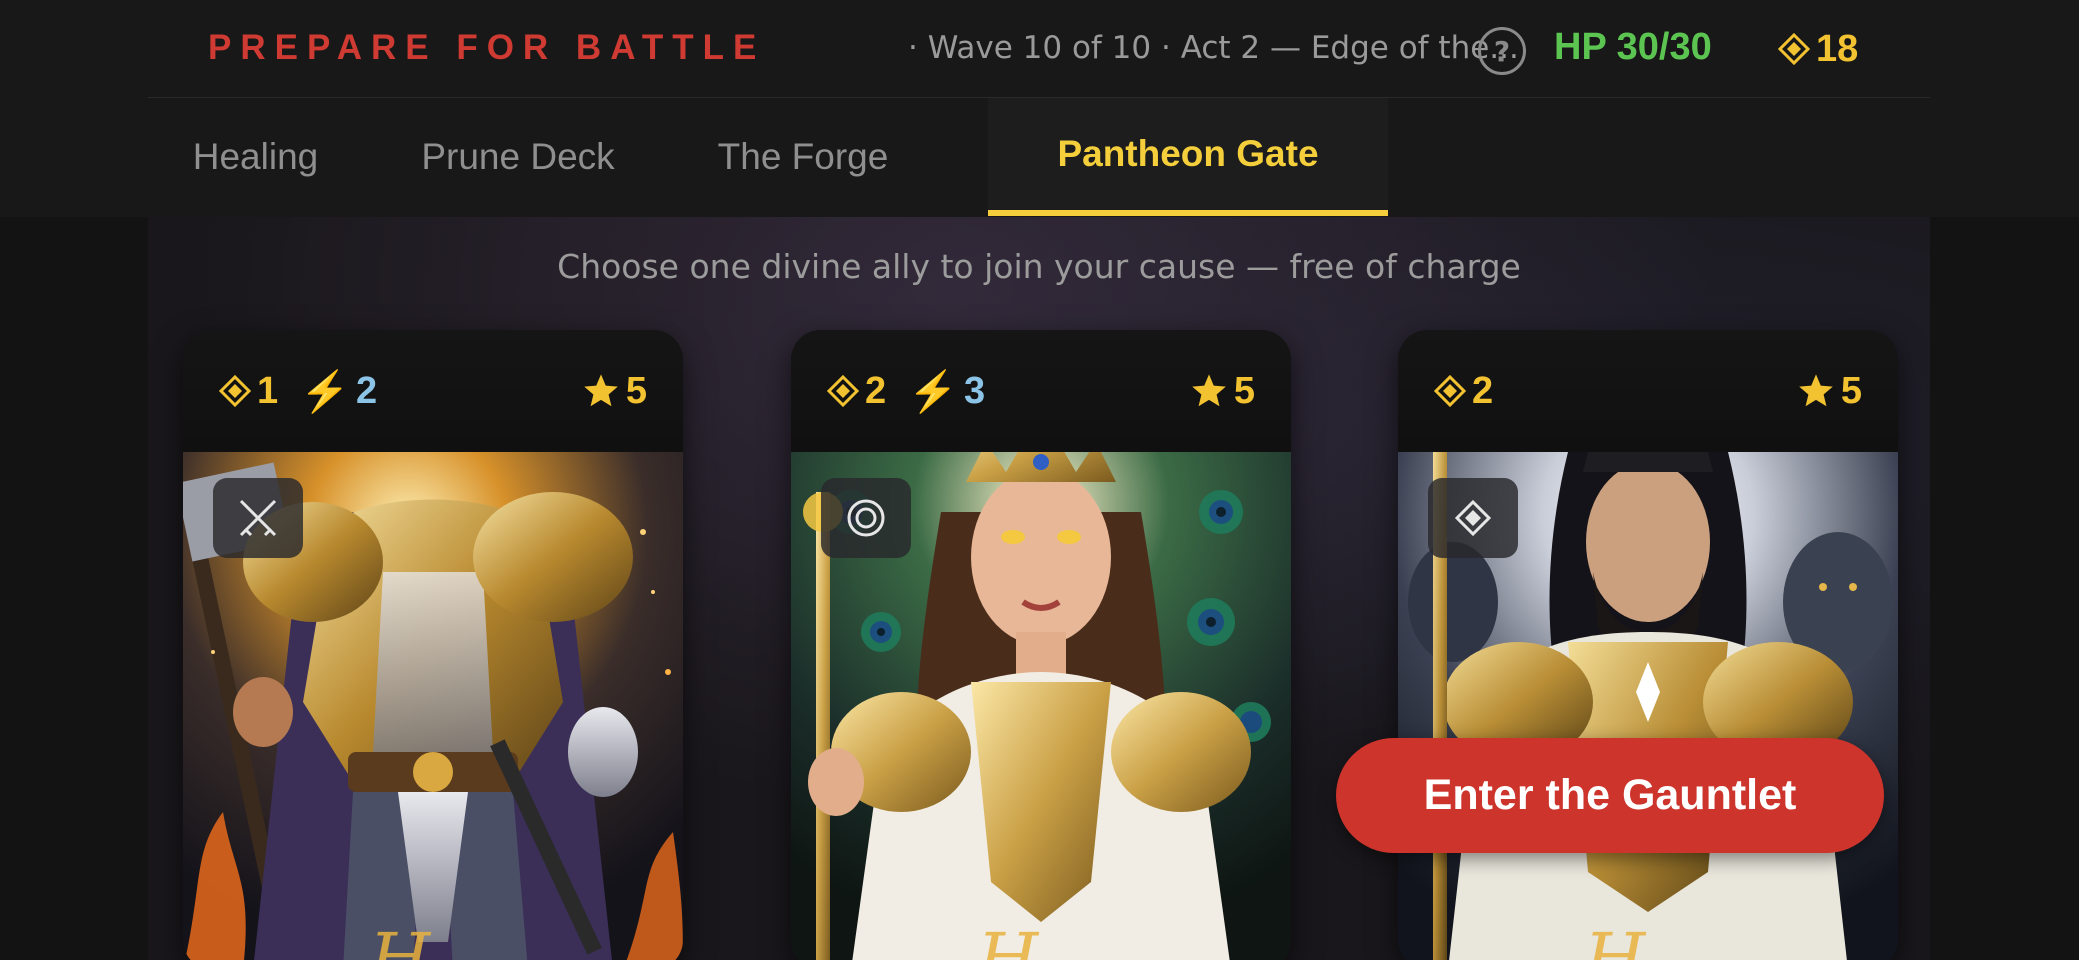 This screenshot has height=960, width=2079. Describe the element at coordinates (974, 390) in the screenshot. I see `card-energy-value: 3` at that location.